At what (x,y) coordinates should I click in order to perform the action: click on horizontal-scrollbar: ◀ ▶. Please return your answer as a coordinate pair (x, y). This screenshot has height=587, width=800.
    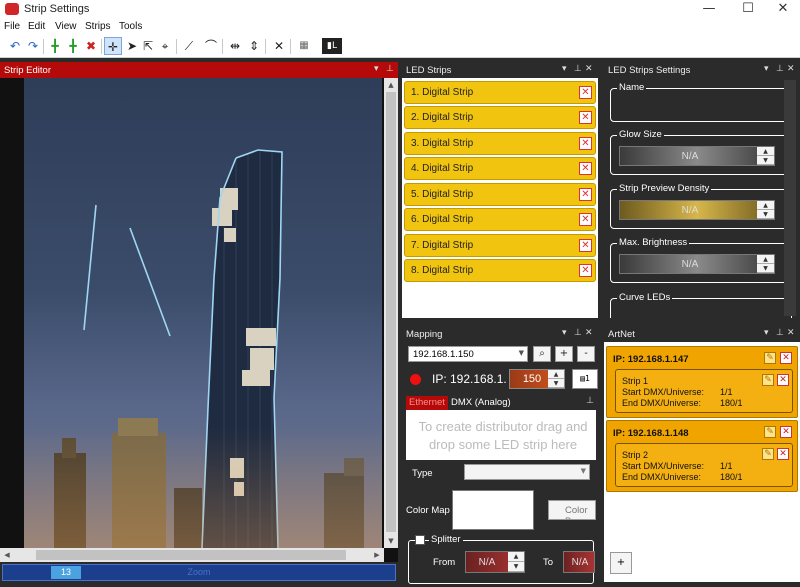
    Looking at the image, I should click on (192, 555).